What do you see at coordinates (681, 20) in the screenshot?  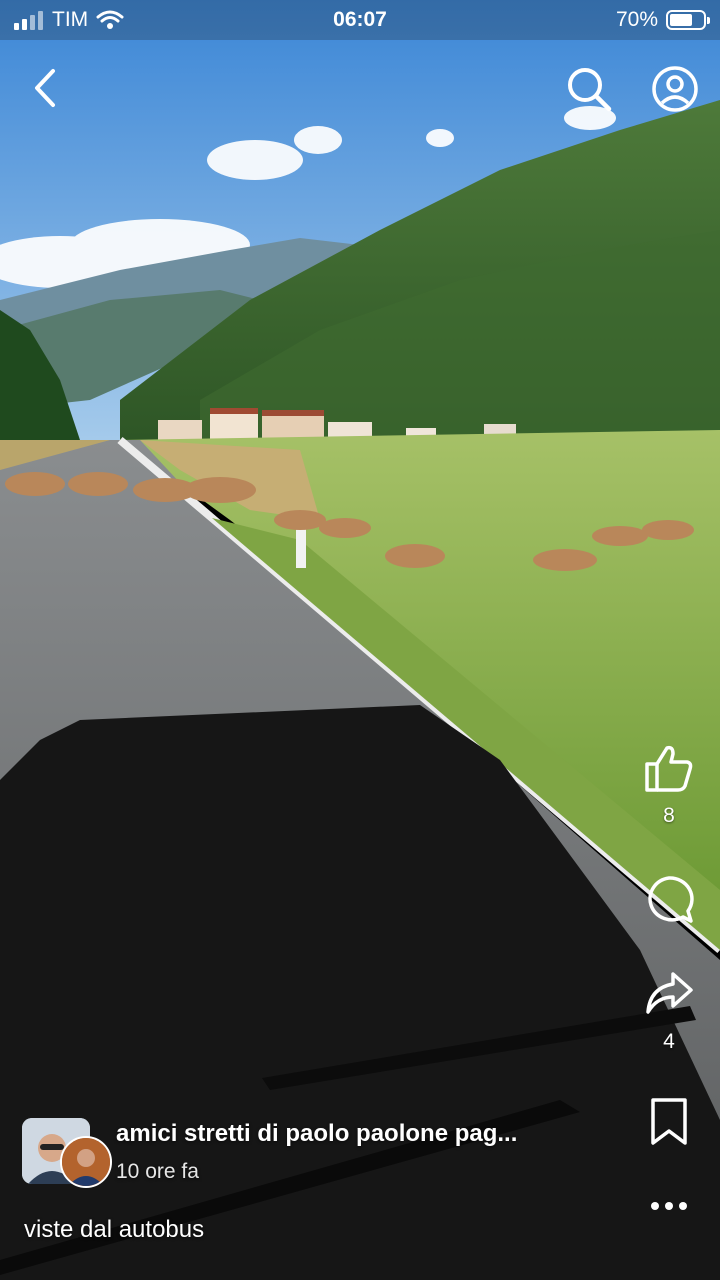 I see `battery-fill` at bounding box center [681, 20].